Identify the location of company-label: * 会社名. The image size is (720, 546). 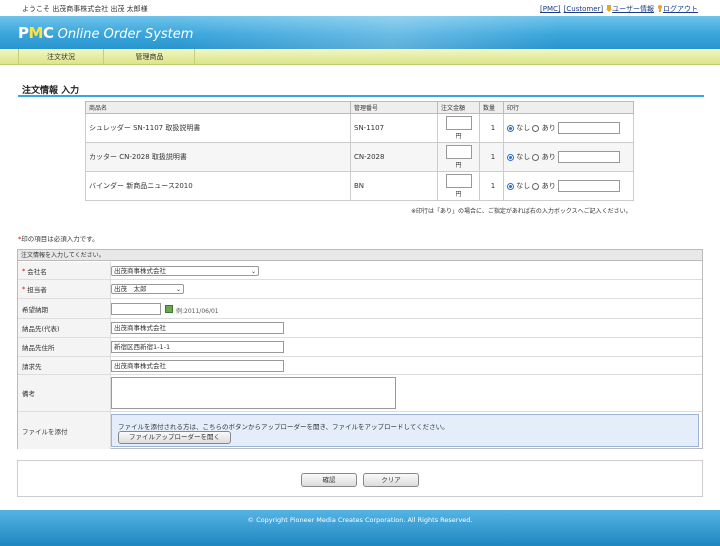
(64, 270).